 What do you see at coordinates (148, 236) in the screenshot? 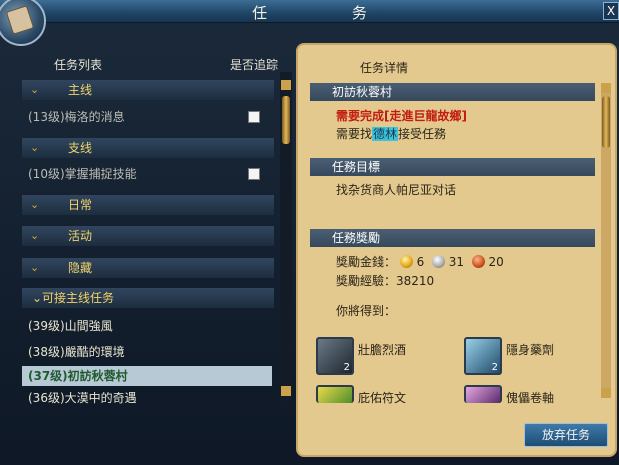
I see `category-event: ⌄ 活动` at bounding box center [148, 236].